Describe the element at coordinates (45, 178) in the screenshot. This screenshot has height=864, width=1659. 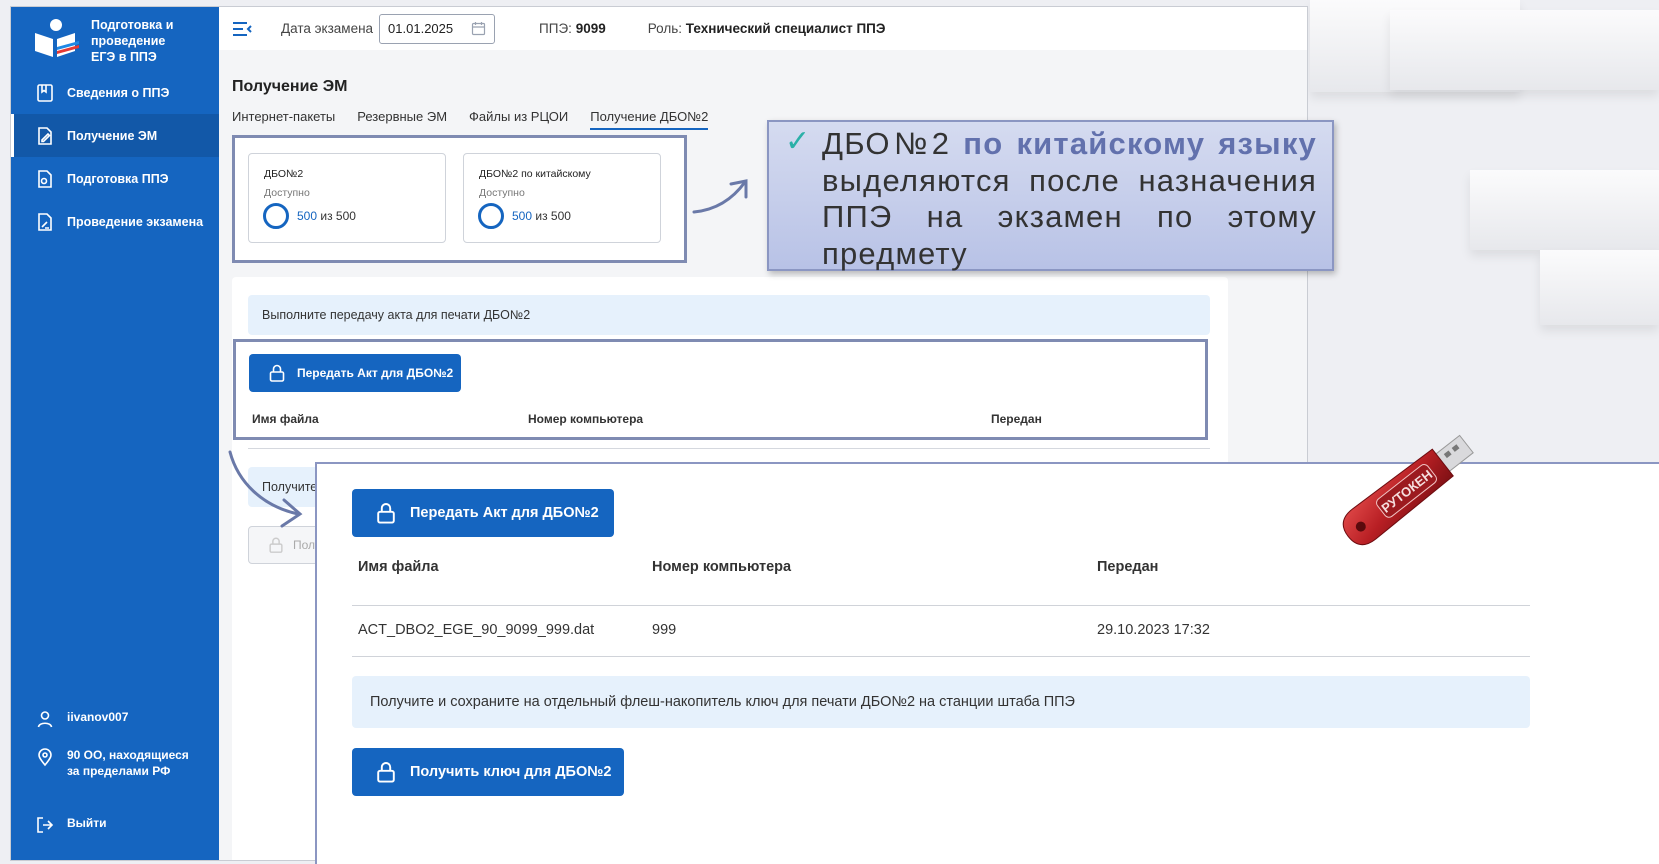
I see `document-settings-icon` at that location.